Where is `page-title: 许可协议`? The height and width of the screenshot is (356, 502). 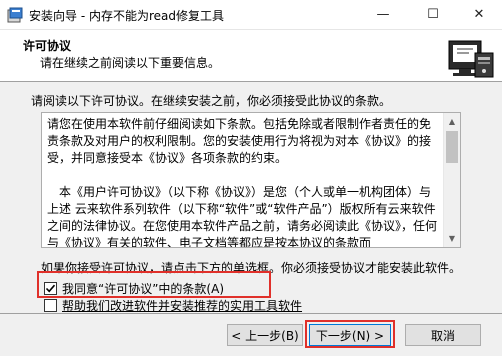
page-title: 许可协议 is located at coordinates (47, 46).